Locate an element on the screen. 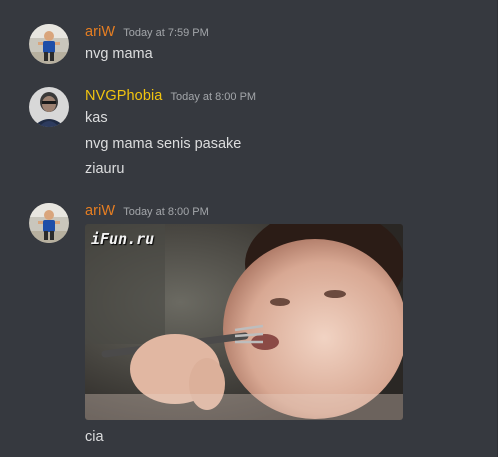 This screenshot has width=498, height=457. message-text: kas is located at coordinates (96, 118).